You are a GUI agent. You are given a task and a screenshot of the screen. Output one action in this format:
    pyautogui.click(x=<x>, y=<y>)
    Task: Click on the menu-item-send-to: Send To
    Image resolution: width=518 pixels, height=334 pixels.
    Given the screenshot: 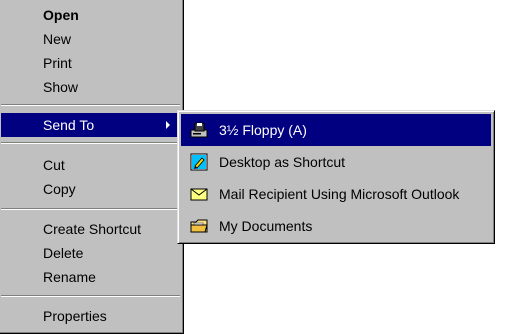 What is the action you would take?
    pyautogui.click(x=90, y=125)
    